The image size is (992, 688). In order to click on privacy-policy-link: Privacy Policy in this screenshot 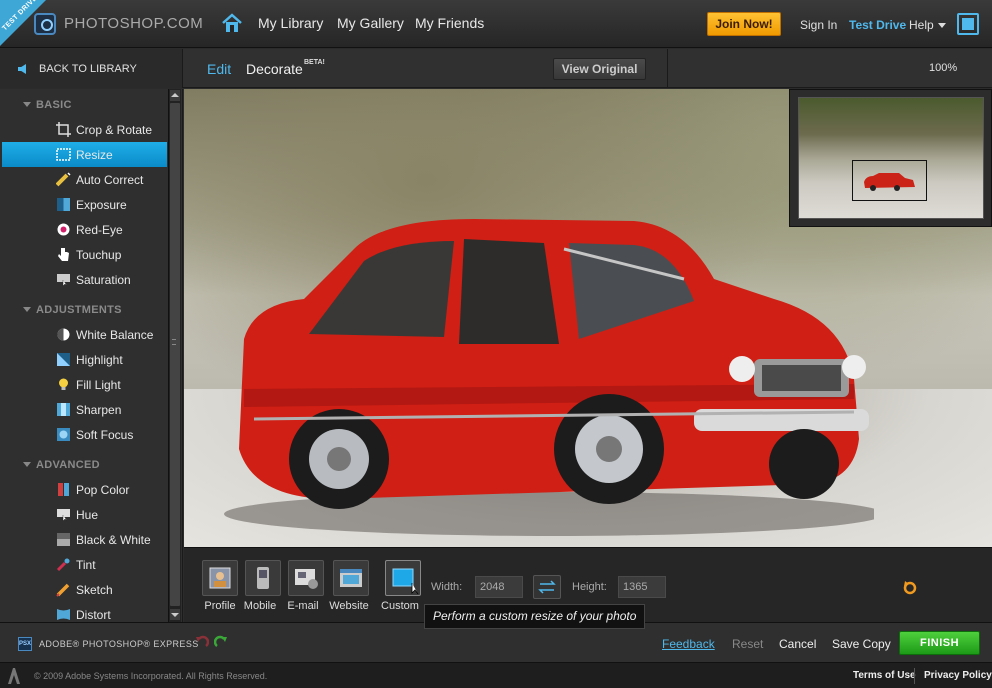, I will do `click(958, 675)`.